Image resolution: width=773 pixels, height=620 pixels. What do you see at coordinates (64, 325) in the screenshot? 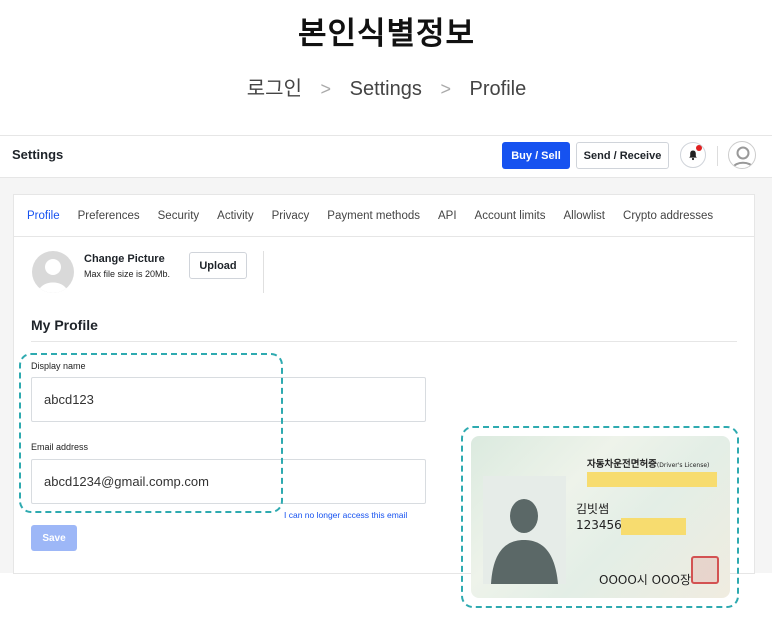
I see `section-title: My Profile` at bounding box center [64, 325].